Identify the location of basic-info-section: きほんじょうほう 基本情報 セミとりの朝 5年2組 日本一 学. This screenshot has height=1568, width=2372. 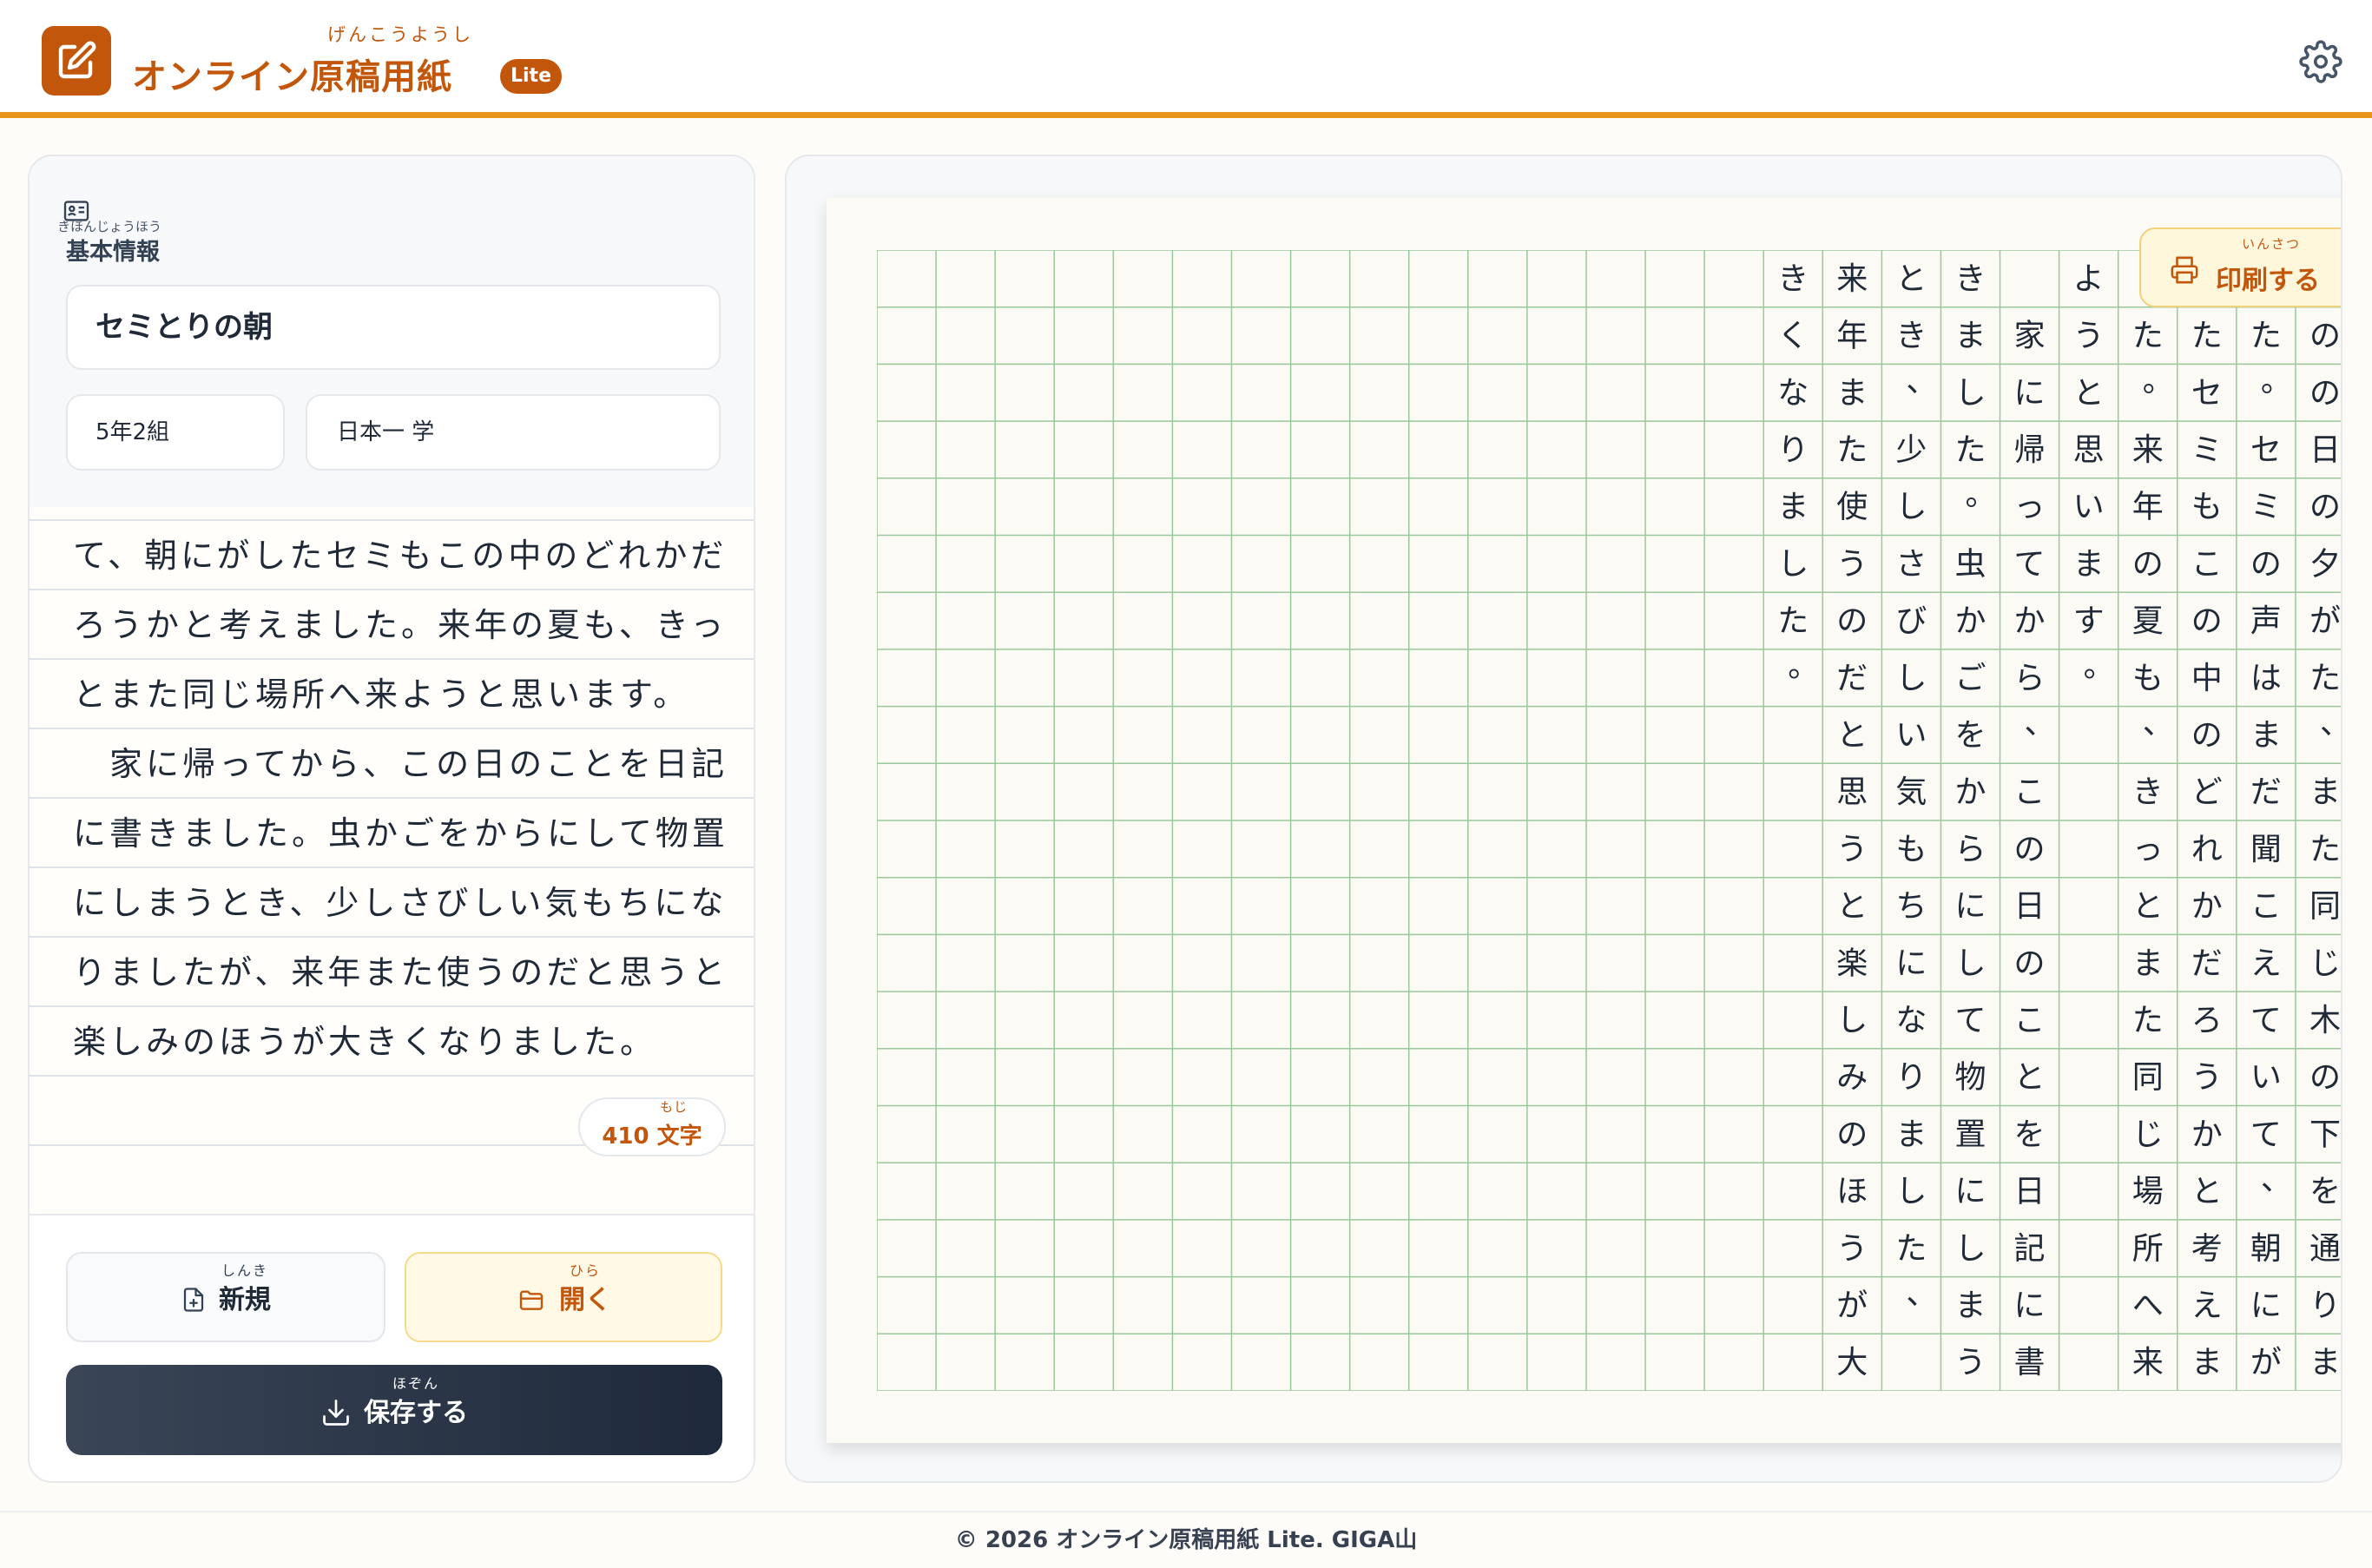
(392, 331).